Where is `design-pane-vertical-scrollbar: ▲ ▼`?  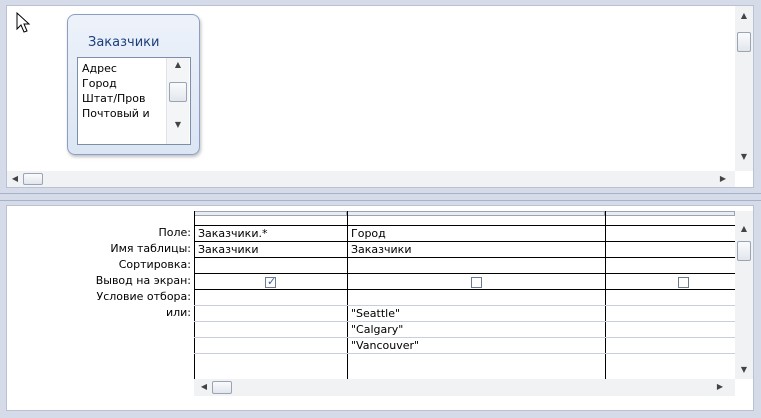
design-pane-vertical-scrollbar: ▲ ▼ is located at coordinates (744, 88).